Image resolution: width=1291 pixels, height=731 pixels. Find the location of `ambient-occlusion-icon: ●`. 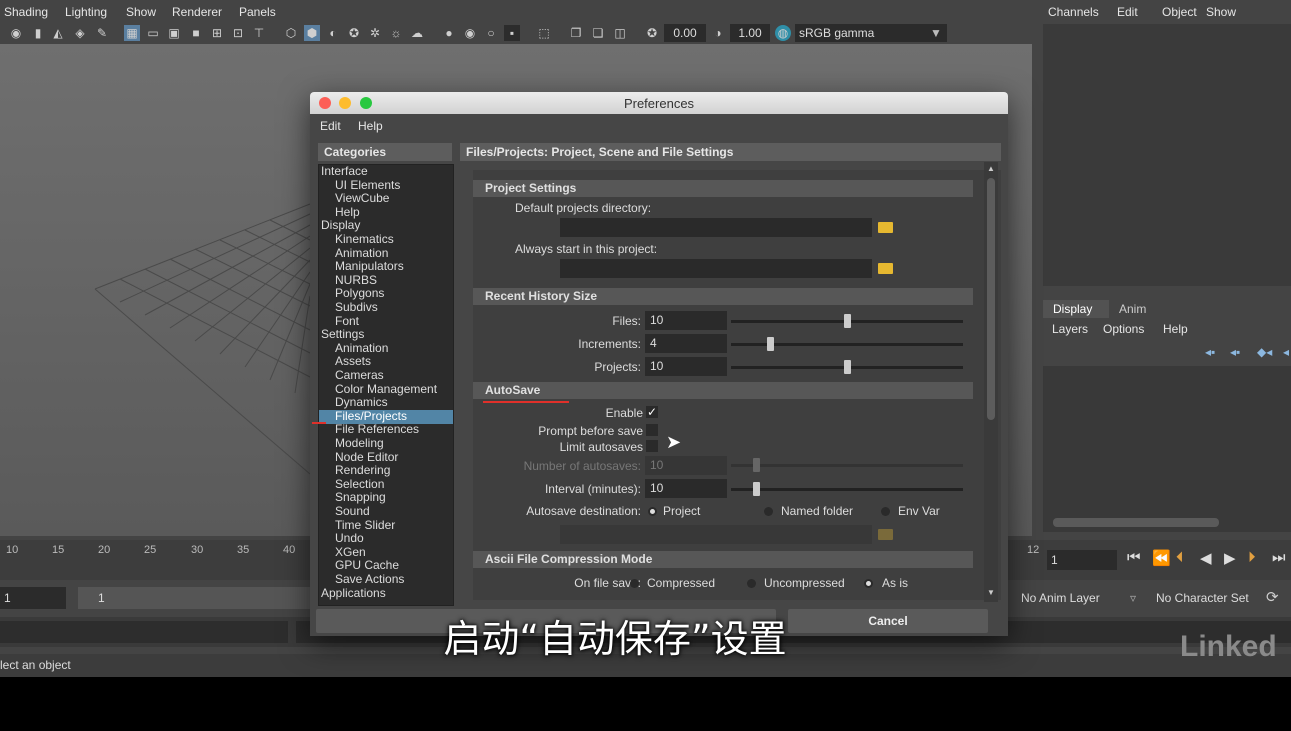

ambient-occlusion-icon: ● is located at coordinates (449, 33).